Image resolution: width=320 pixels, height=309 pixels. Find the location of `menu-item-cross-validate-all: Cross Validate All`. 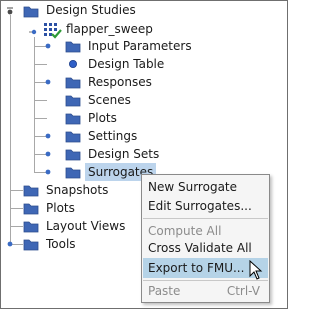

menu-item-cross-validate-all: Cross Validate All is located at coordinates (205, 248).